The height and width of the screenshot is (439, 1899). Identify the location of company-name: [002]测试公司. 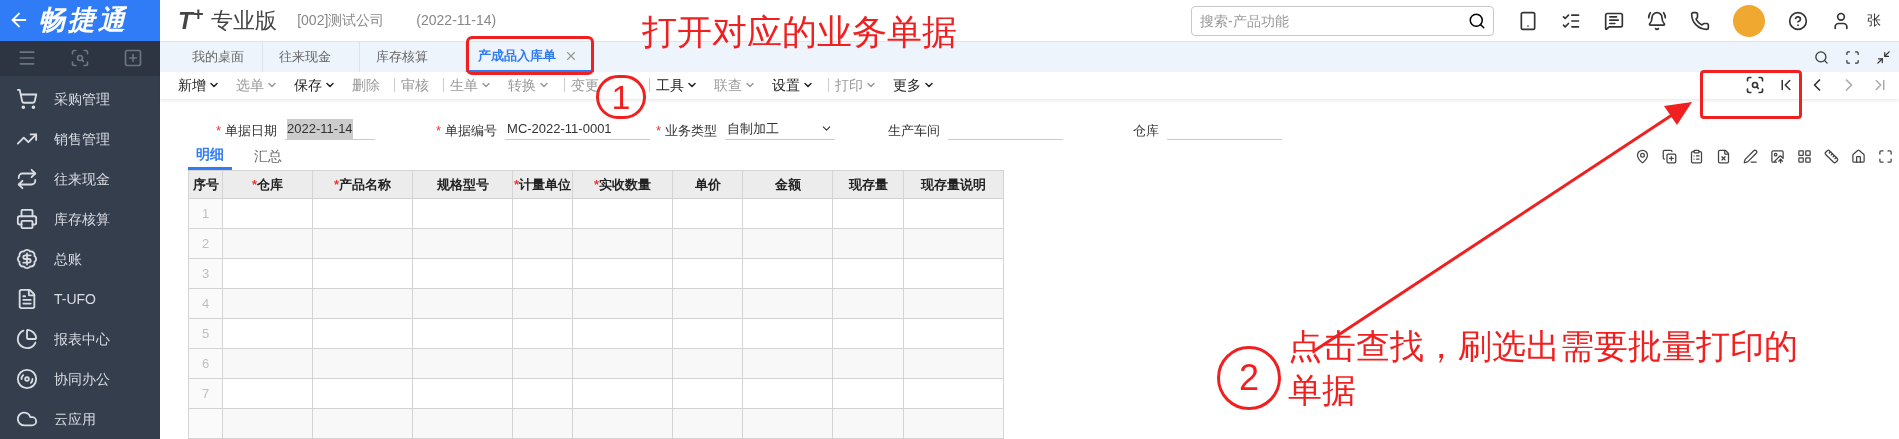
(341, 20).